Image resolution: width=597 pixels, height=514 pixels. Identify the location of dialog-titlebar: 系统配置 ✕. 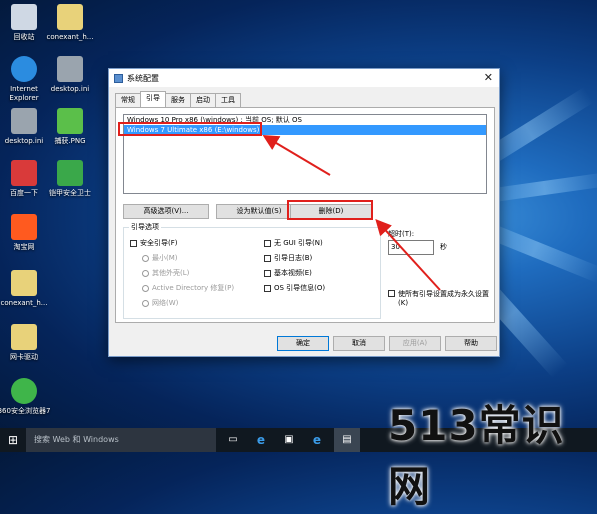
(304, 78).